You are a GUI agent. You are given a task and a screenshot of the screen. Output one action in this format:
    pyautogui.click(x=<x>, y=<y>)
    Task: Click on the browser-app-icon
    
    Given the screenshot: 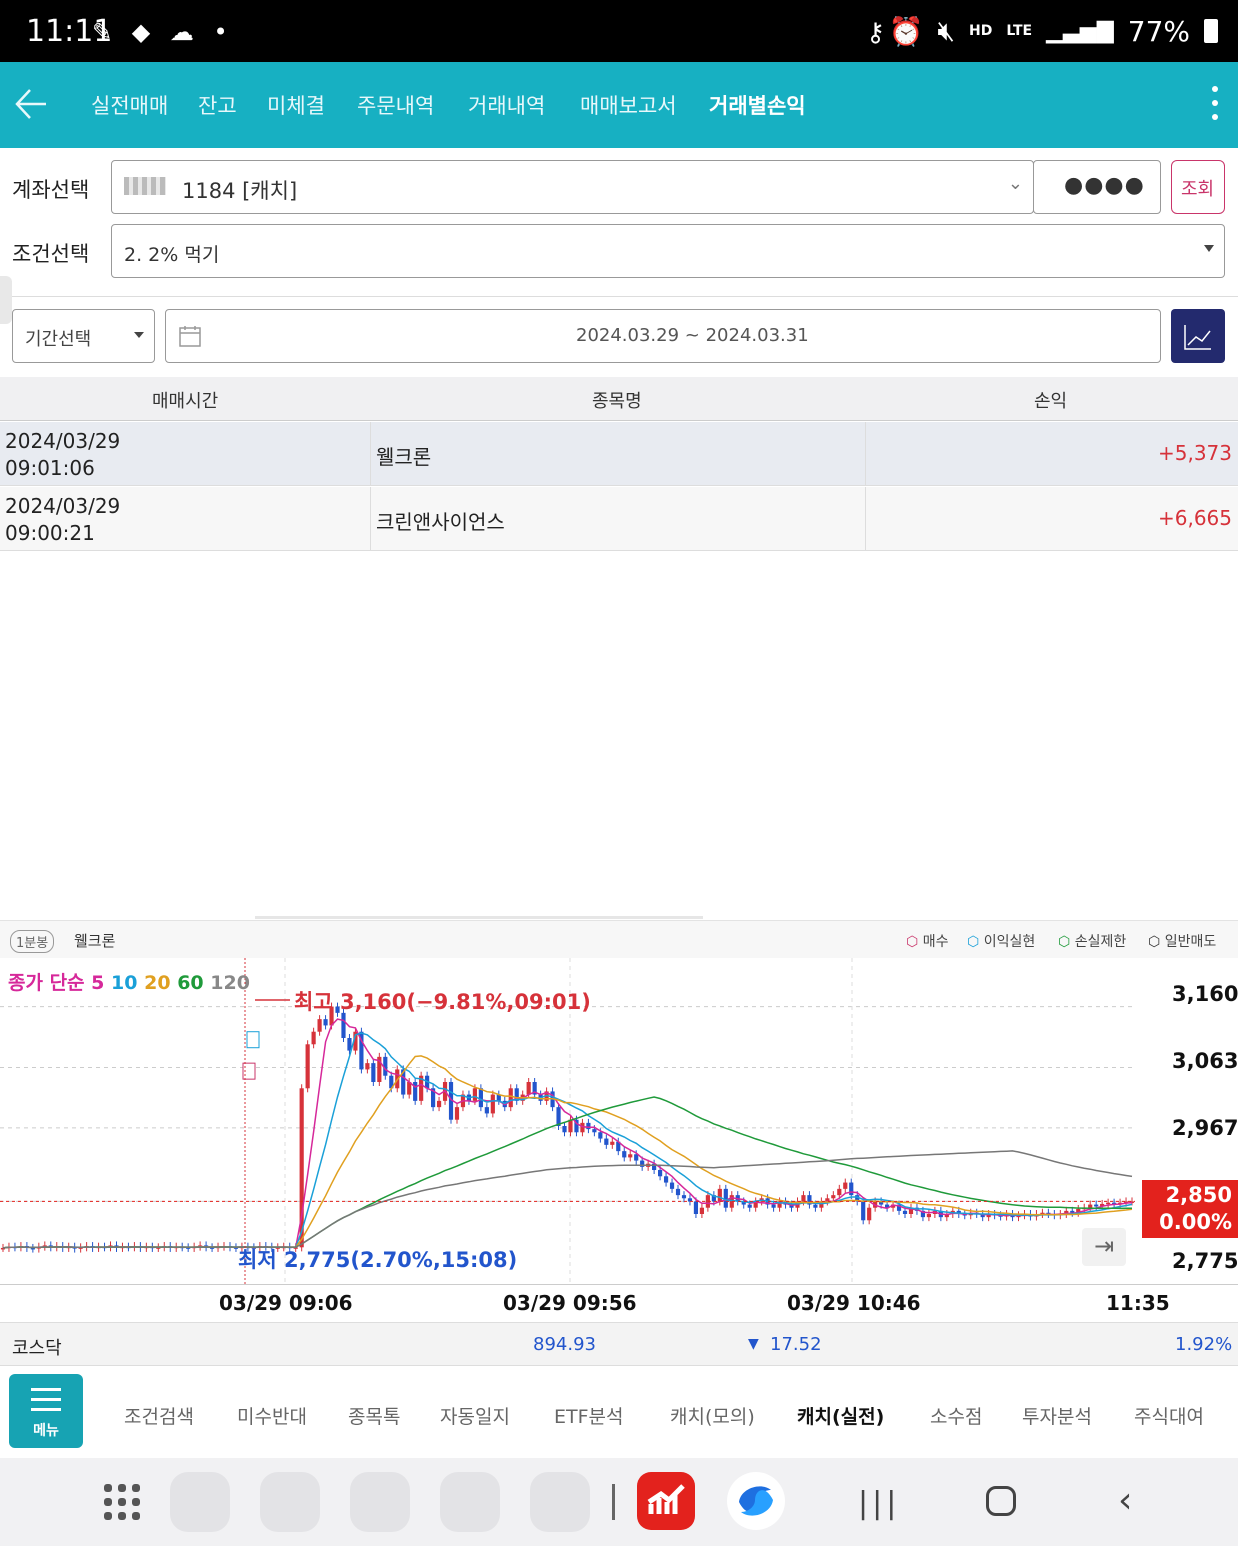 What is the action you would take?
    pyautogui.click(x=756, y=1501)
    